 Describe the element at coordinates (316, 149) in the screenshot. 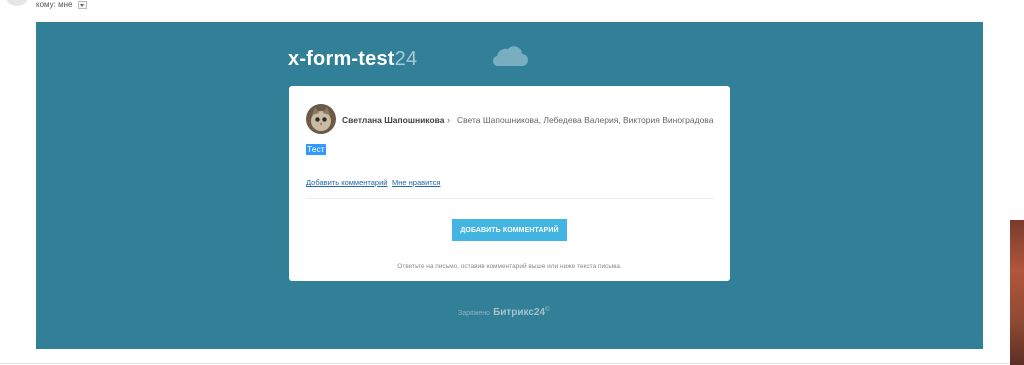

I see `post-message: Тест` at that location.